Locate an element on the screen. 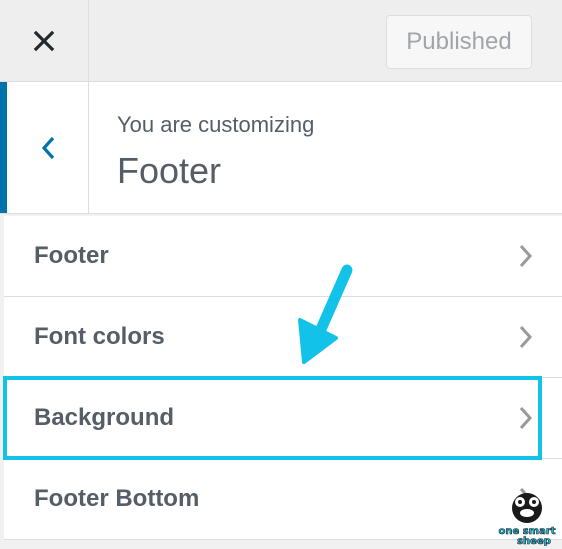 This screenshot has width=562, height=549. close-button is located at coordinates (44, 40).